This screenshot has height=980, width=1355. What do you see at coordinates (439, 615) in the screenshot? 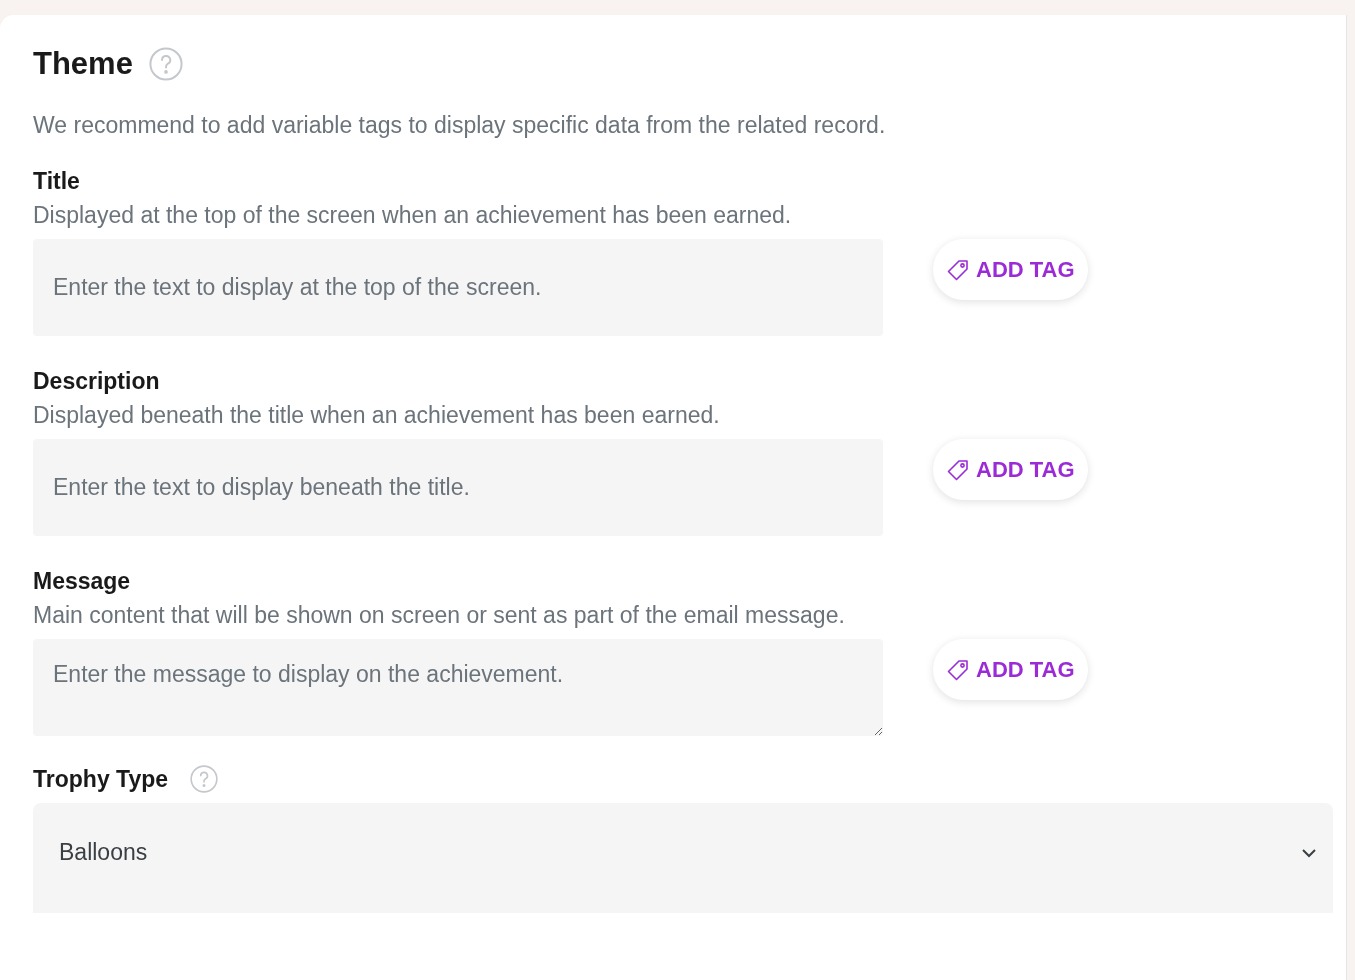
I see `field-description: Main content that will be shown on screen or sent as part of the email message.` at bounding box center [439, 615].